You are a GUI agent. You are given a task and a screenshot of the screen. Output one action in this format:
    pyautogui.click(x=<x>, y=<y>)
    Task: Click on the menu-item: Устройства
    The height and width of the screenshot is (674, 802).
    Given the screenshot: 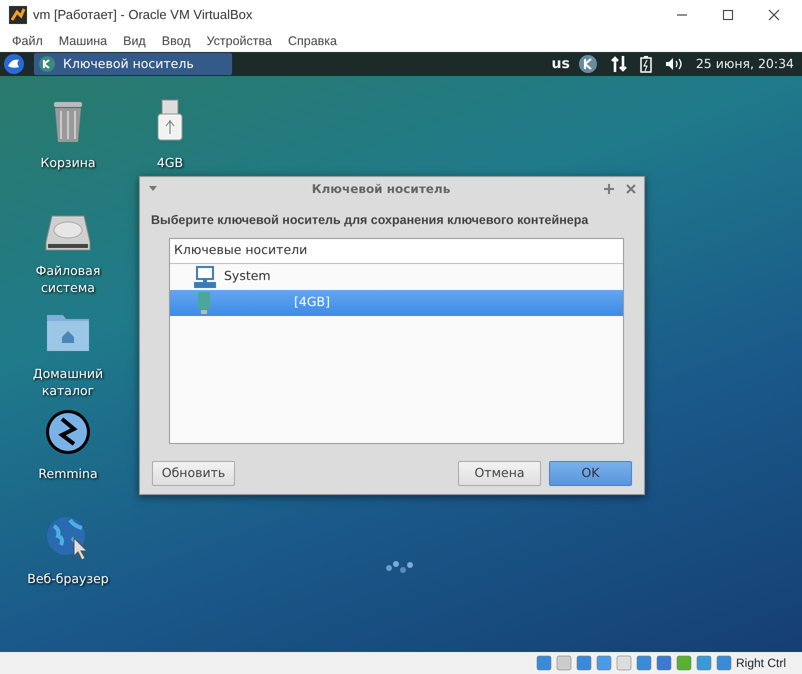 What is the action you would take?
    pyautogui.click(x=239, y=41)
    